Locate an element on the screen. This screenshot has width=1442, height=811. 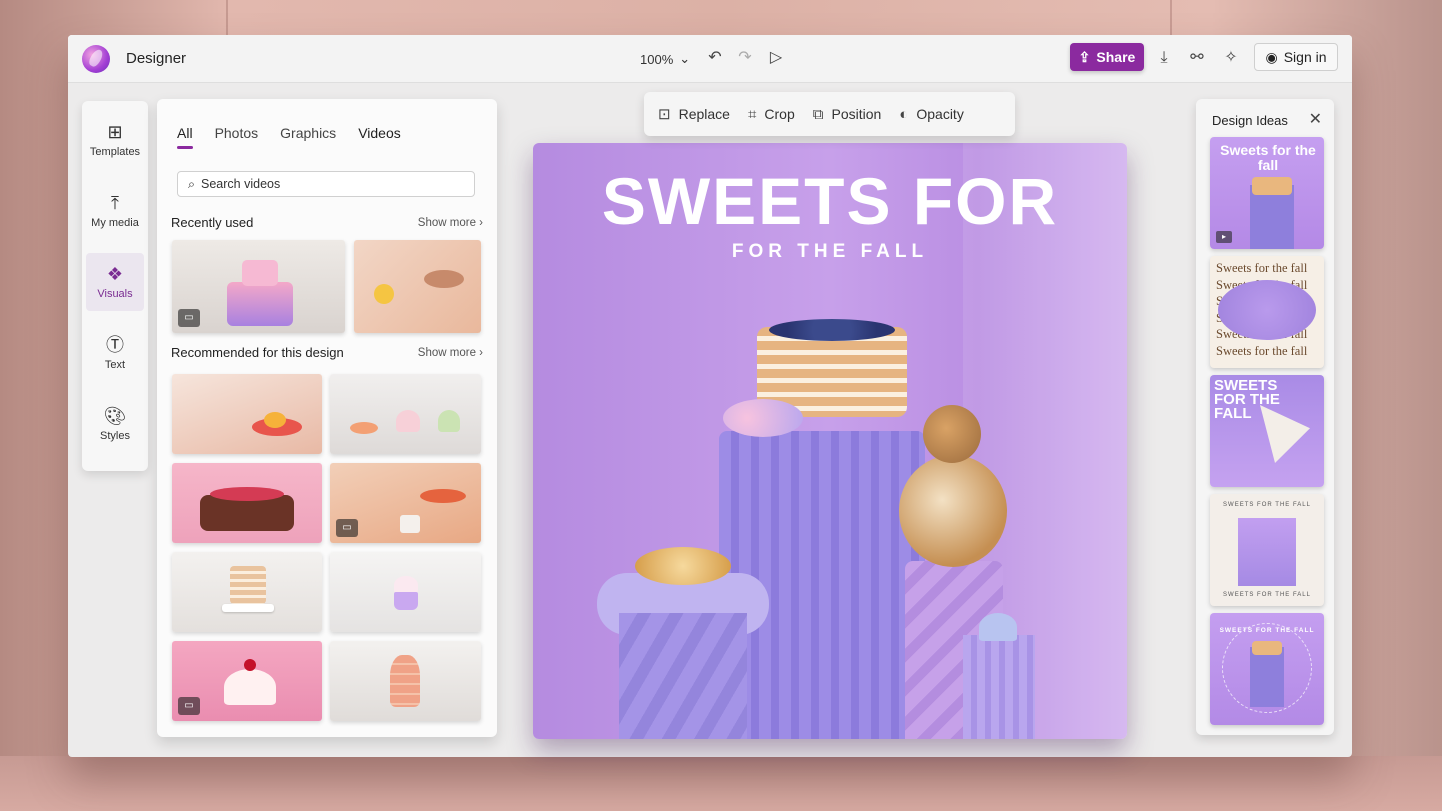
close-icon: ✕ is located at coordinates (1315, 119).